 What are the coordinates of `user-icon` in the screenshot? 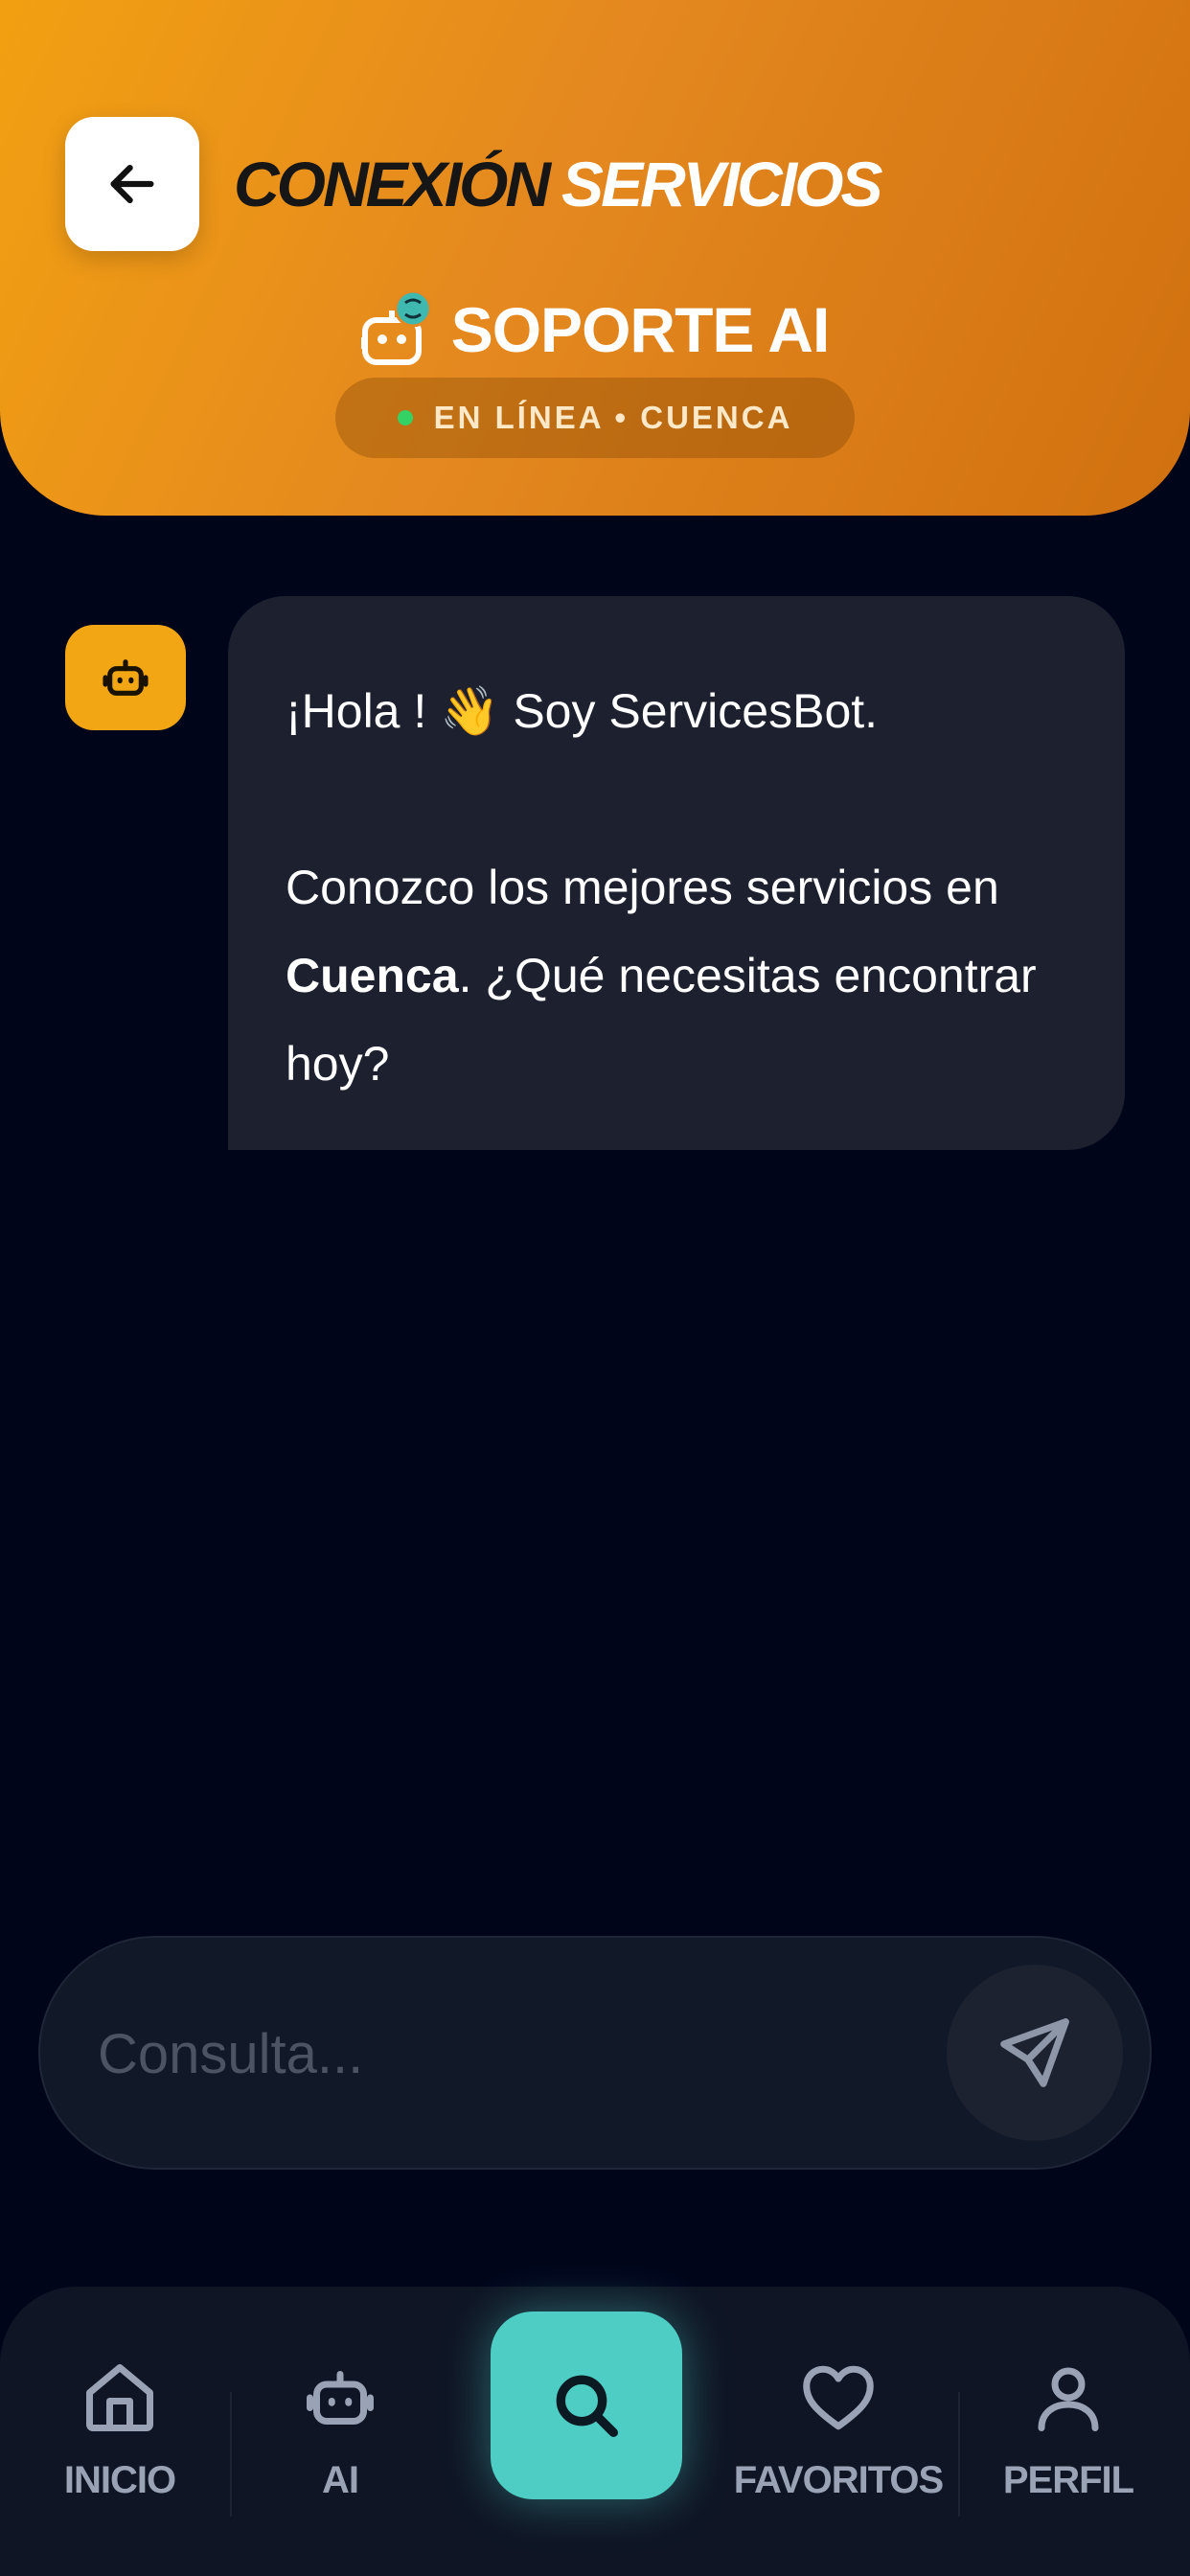 It's located at (1069, 2399).